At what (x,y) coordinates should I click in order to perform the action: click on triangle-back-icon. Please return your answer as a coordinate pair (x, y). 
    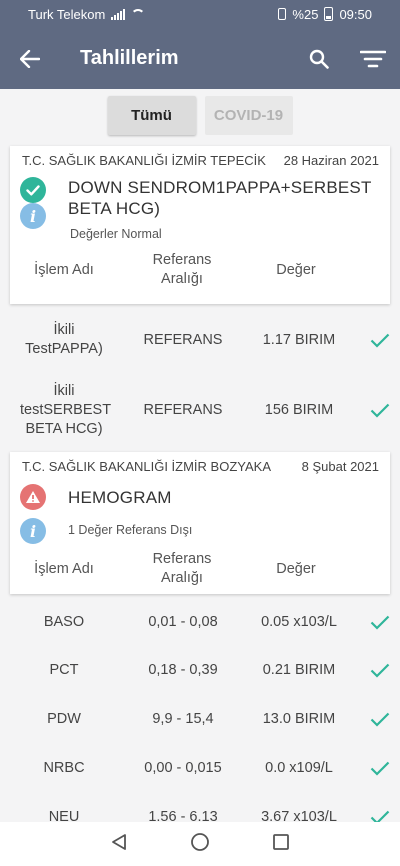
    Looking at the image, I should click on (119, 841).